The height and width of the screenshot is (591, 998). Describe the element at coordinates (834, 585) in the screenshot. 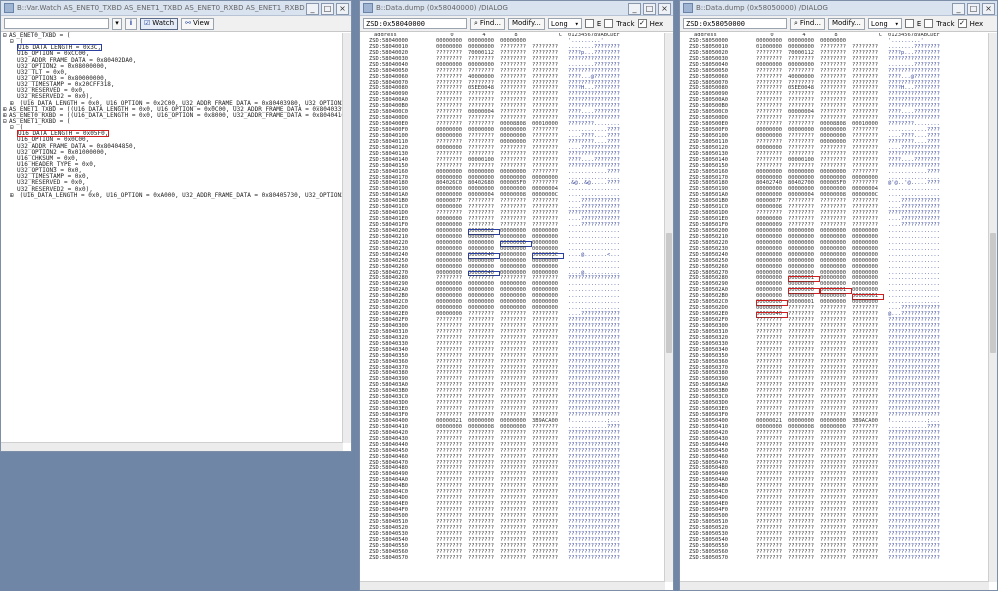

I see `dump2-horizontal-scrollbar` at that location.